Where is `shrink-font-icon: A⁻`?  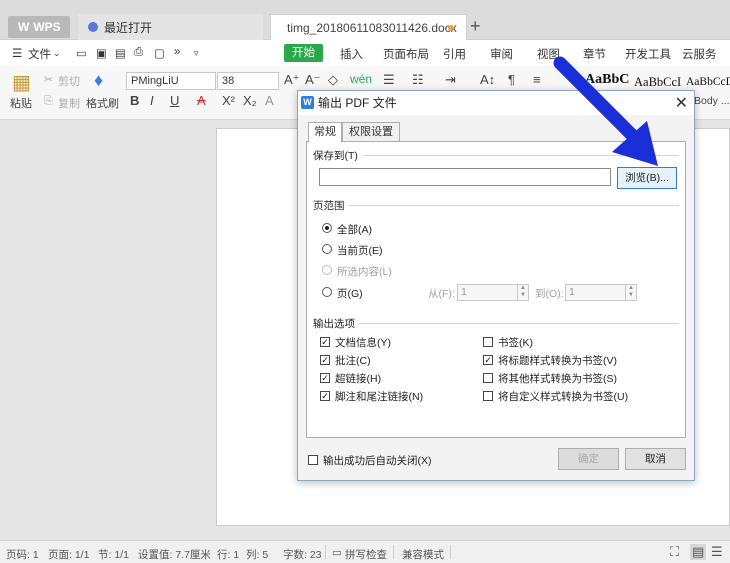 shrink-font-icon: A⁻ is located at coordinates (313, 80).